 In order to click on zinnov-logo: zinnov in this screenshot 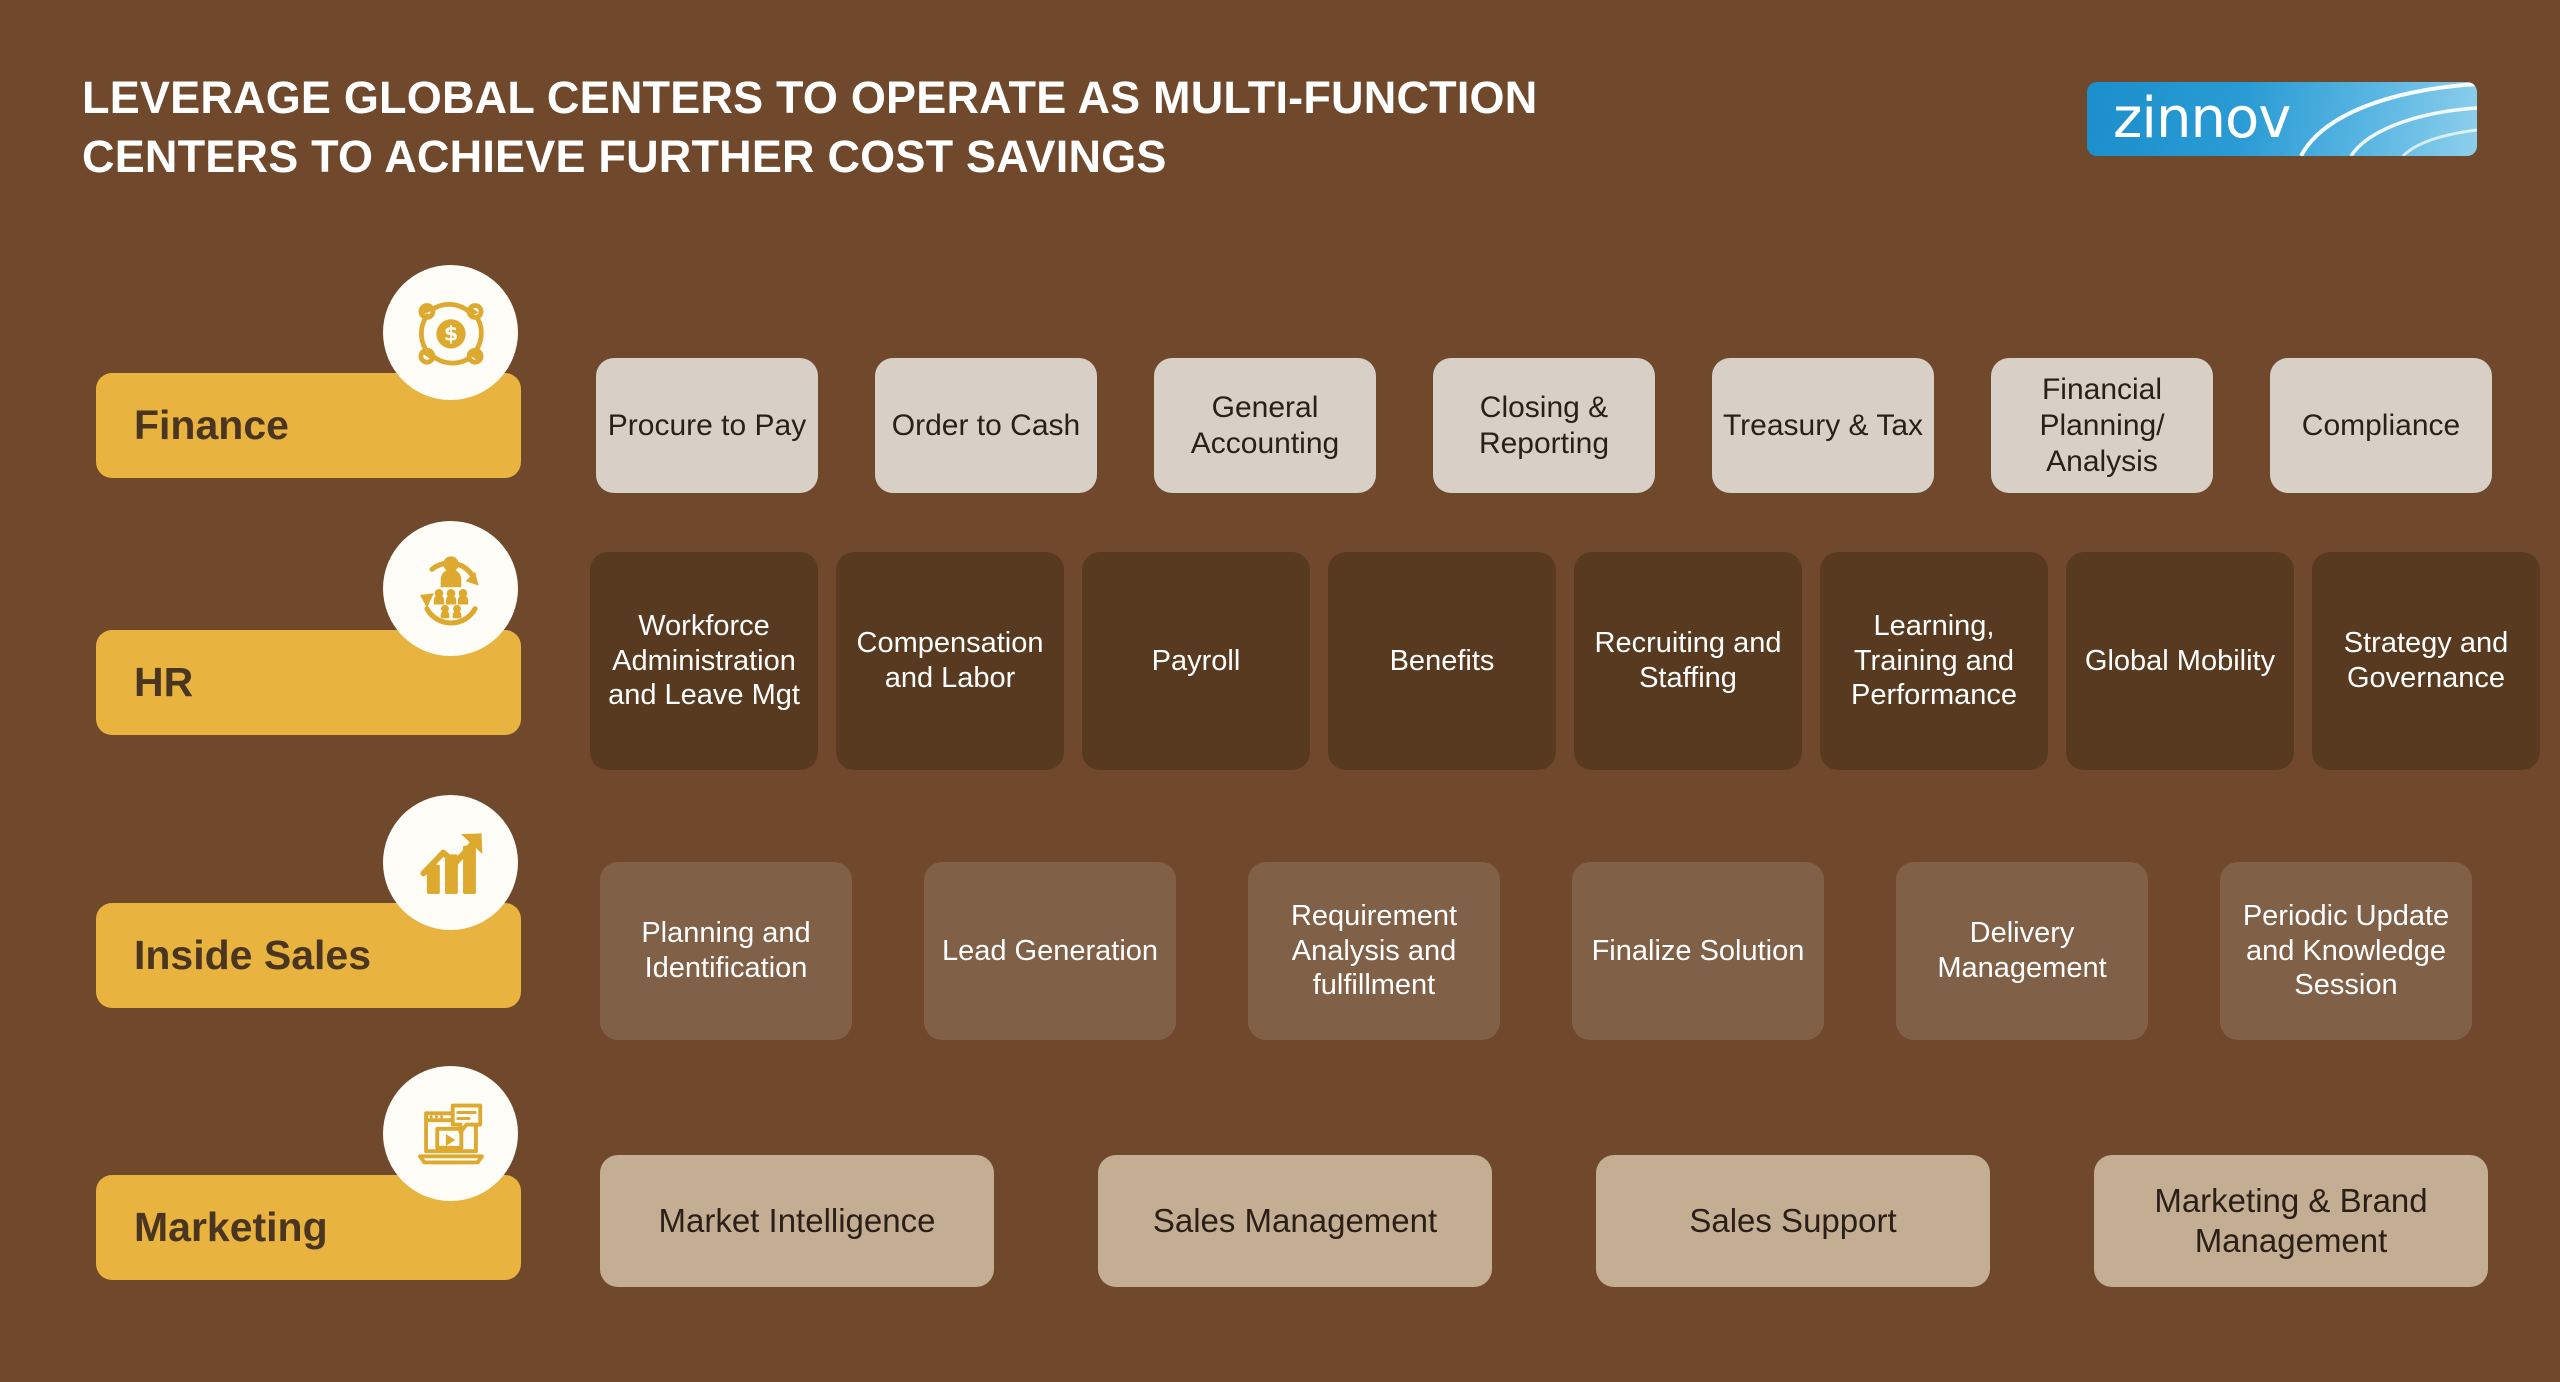, I will do `click(2282, 119)`.